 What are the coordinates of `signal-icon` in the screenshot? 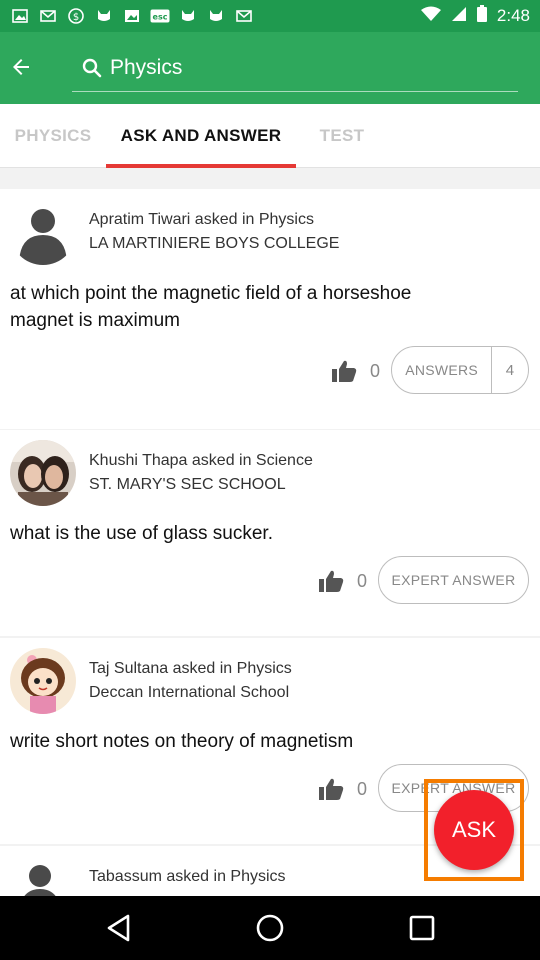 It's located at (459, 16).